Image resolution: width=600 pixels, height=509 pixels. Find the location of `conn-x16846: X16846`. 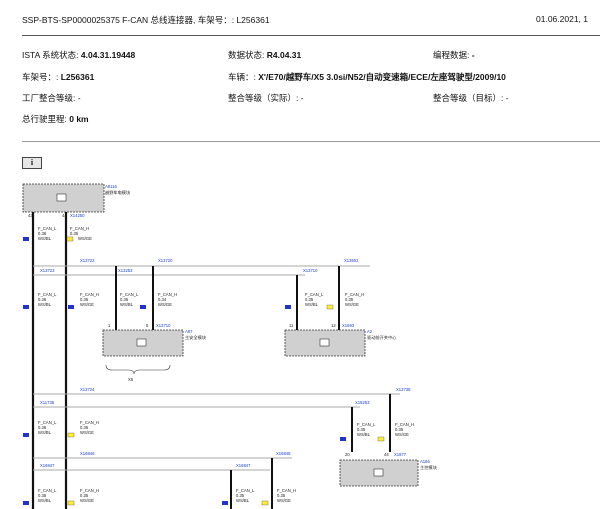

conn-x16846: X16846 is located at coordinates (87, 453).